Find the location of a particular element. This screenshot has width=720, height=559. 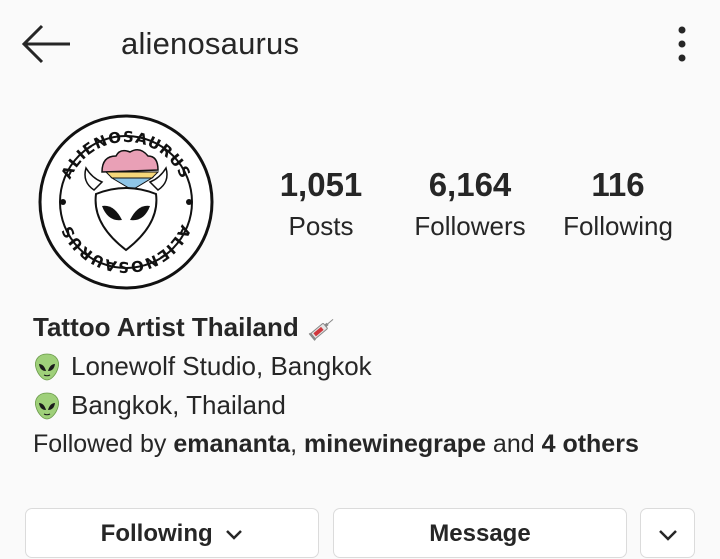

bio-name: Tattoo Artist Thailand is located at coordinates (166, 327).